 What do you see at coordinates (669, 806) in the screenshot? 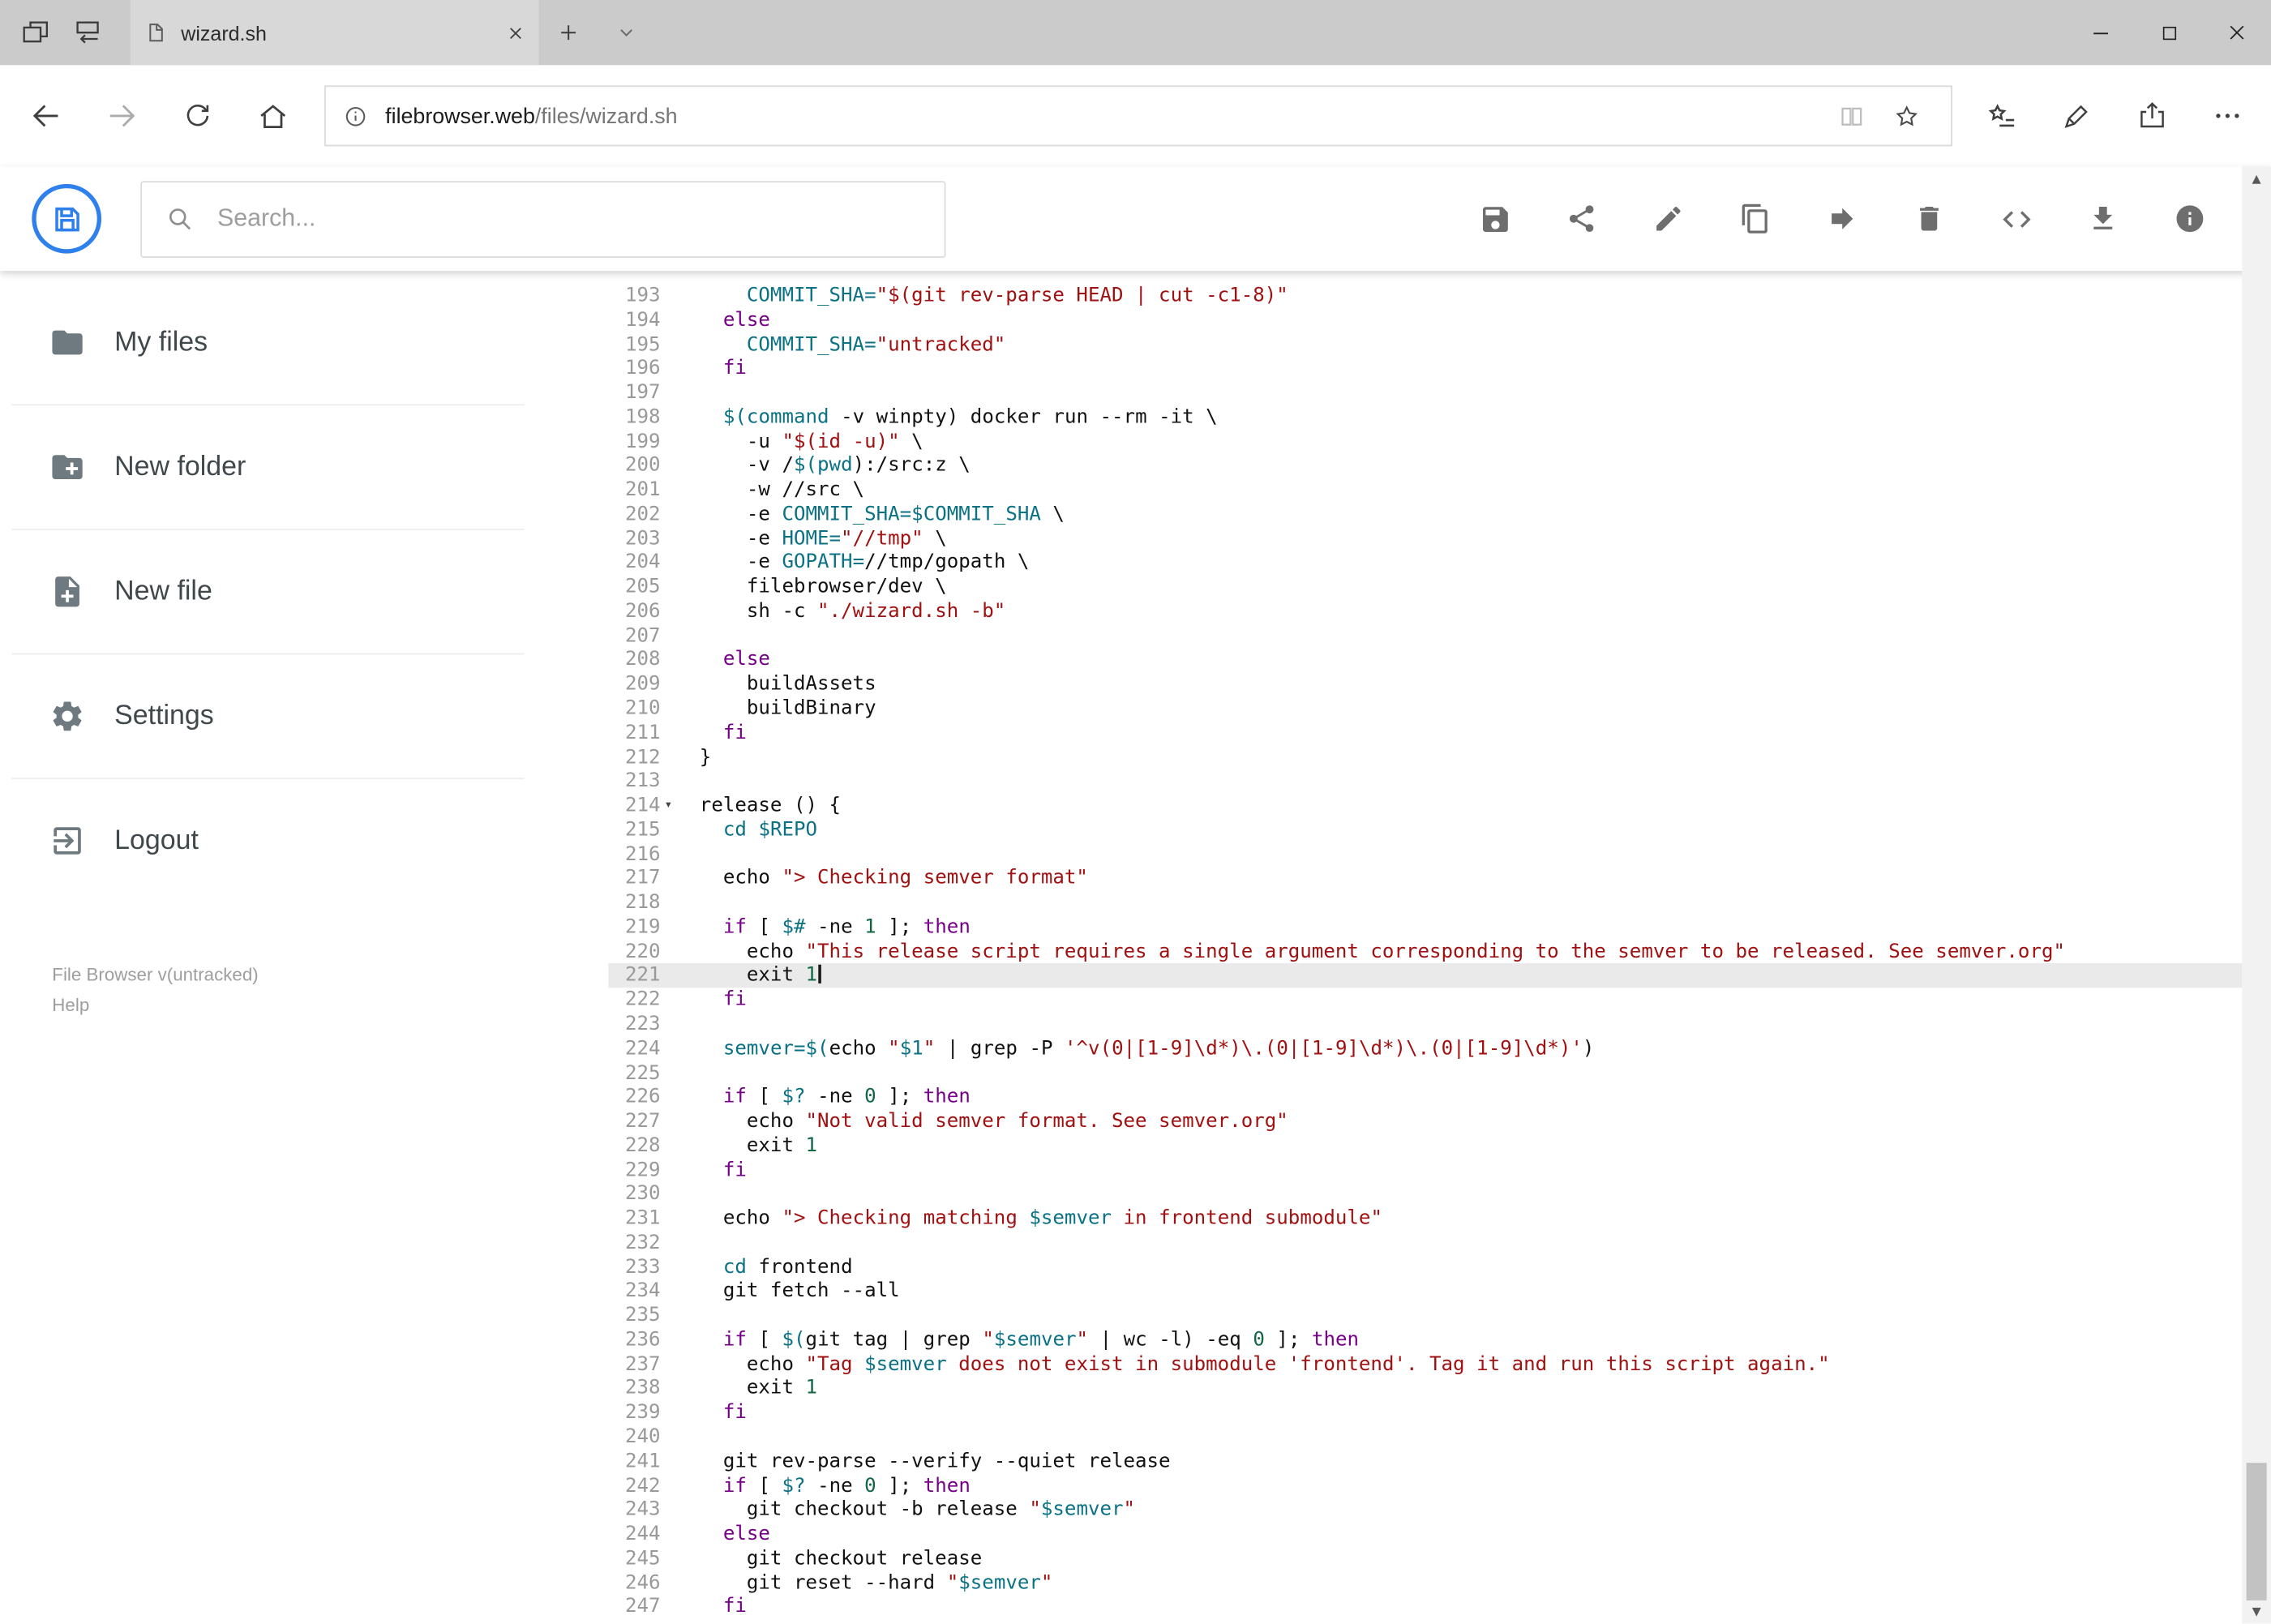
I see `fold-arrow-icon: ▾` at bounding box center [669, 806].